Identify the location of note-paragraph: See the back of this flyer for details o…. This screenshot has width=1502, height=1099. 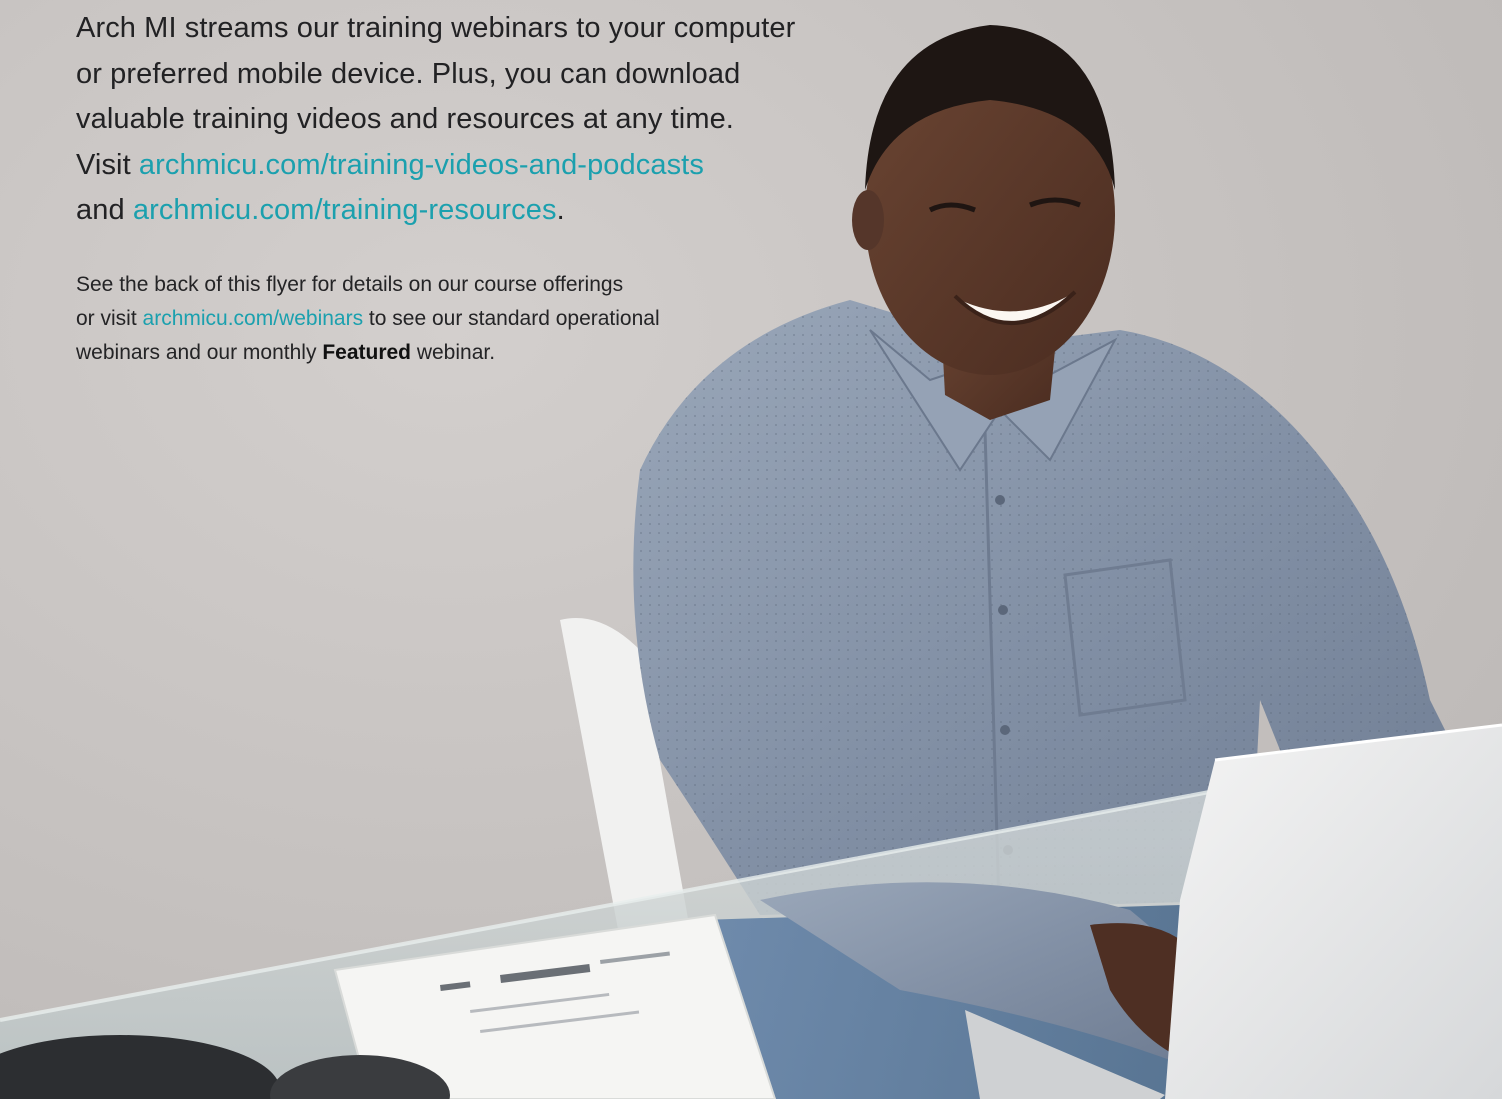
(471, 319).